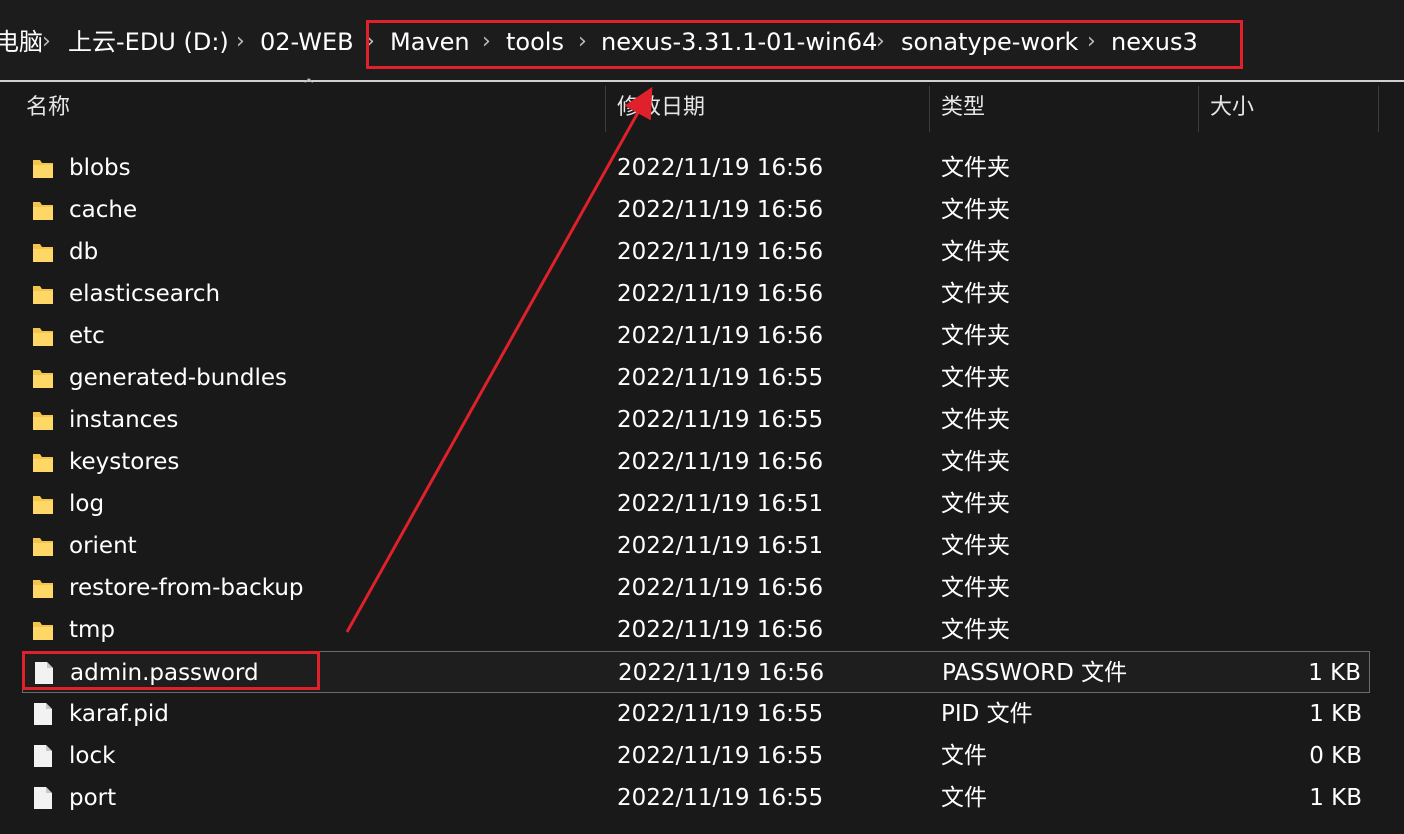 This screenshot has width=1404, height=834. Describe the element at coordinates (87, 504) in the screenshot. I see `file-name: log` at that location.